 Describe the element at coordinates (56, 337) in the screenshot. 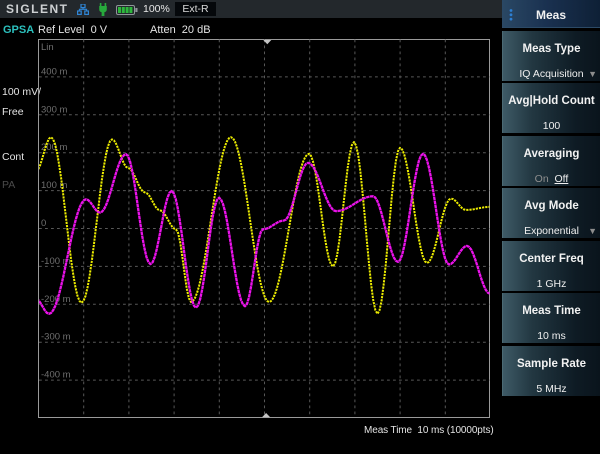

I see `svg-text: -300 m` at that location.